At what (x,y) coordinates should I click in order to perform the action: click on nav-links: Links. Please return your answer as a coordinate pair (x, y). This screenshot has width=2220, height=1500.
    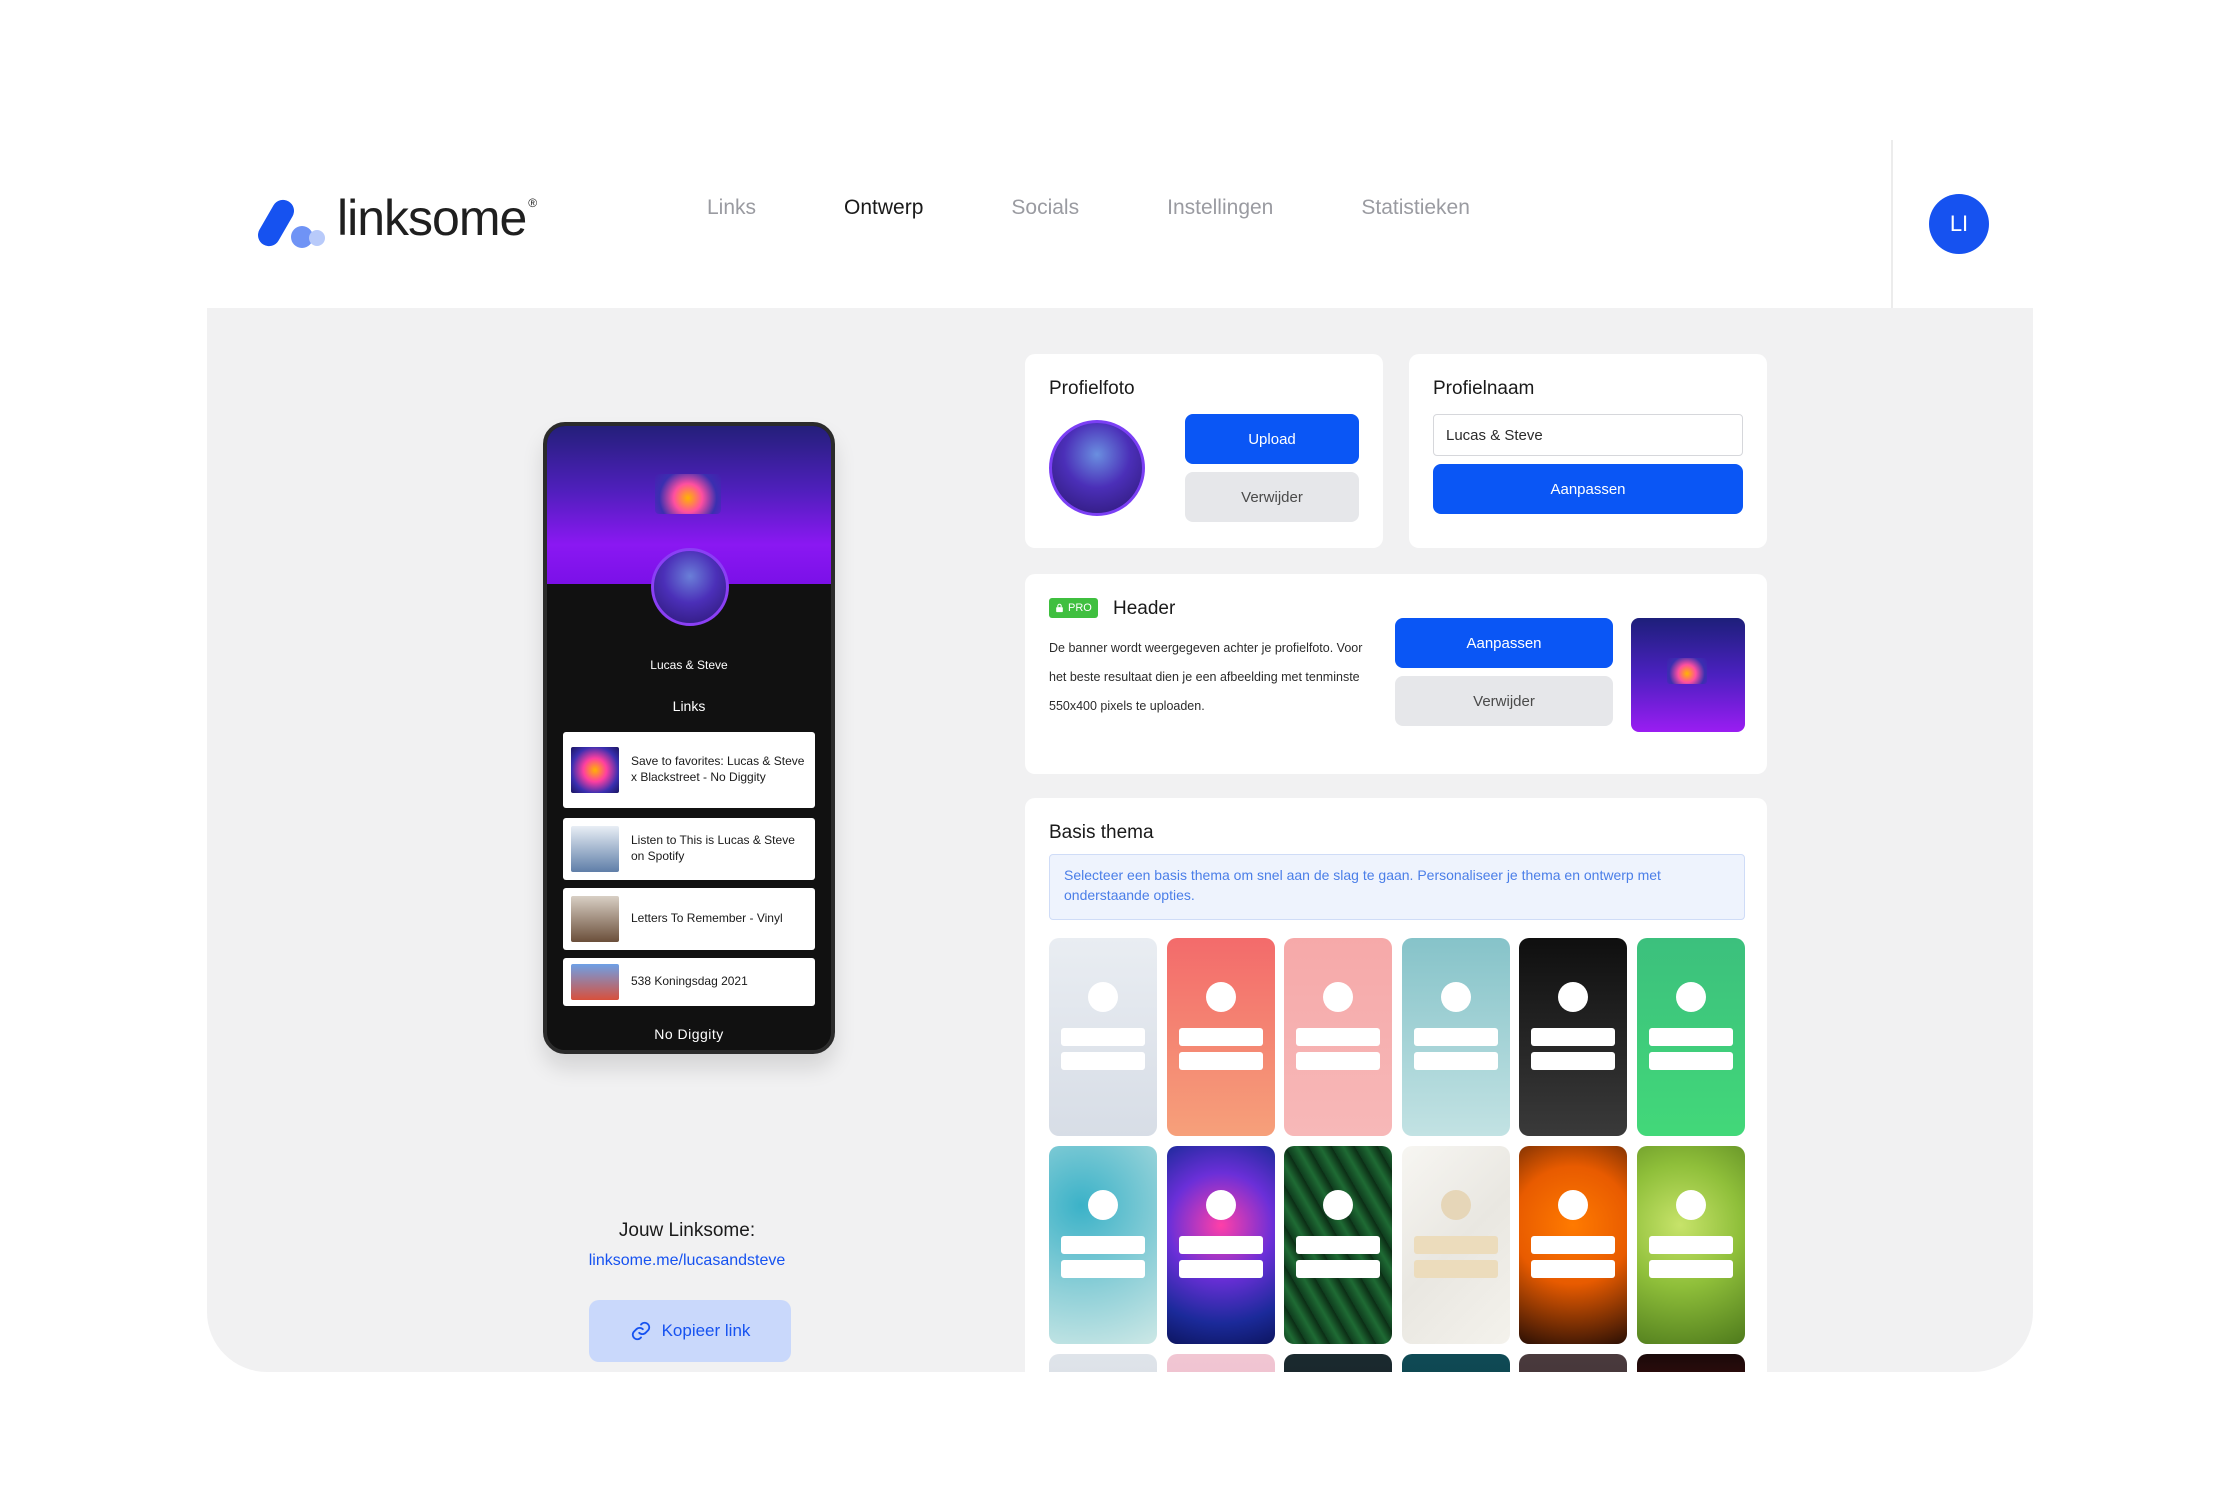
    Looking at the image, I should click on (731, 208).